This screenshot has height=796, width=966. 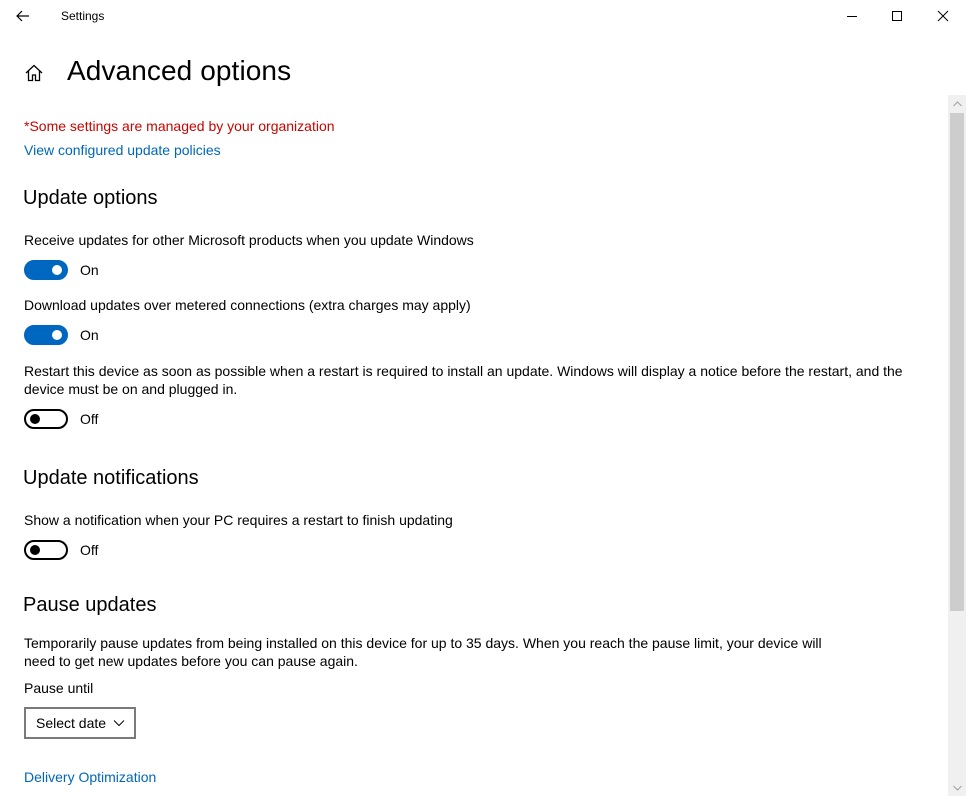 I want to click on metered-connections-toggle-row: On, so click(x=61, y=335).